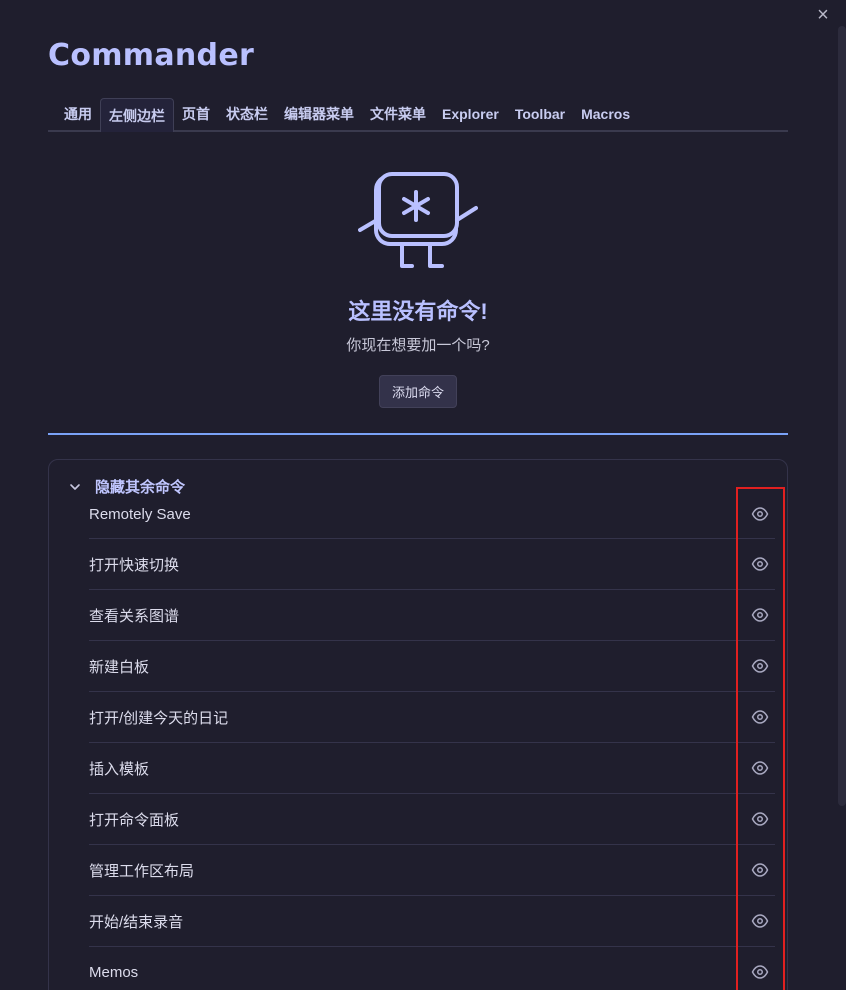 The width and height of the screenshot is (846, 990). Describe the element at coordinates (417, 391) in the screenshot. I see `add-command-button: 添加命令` at that location.